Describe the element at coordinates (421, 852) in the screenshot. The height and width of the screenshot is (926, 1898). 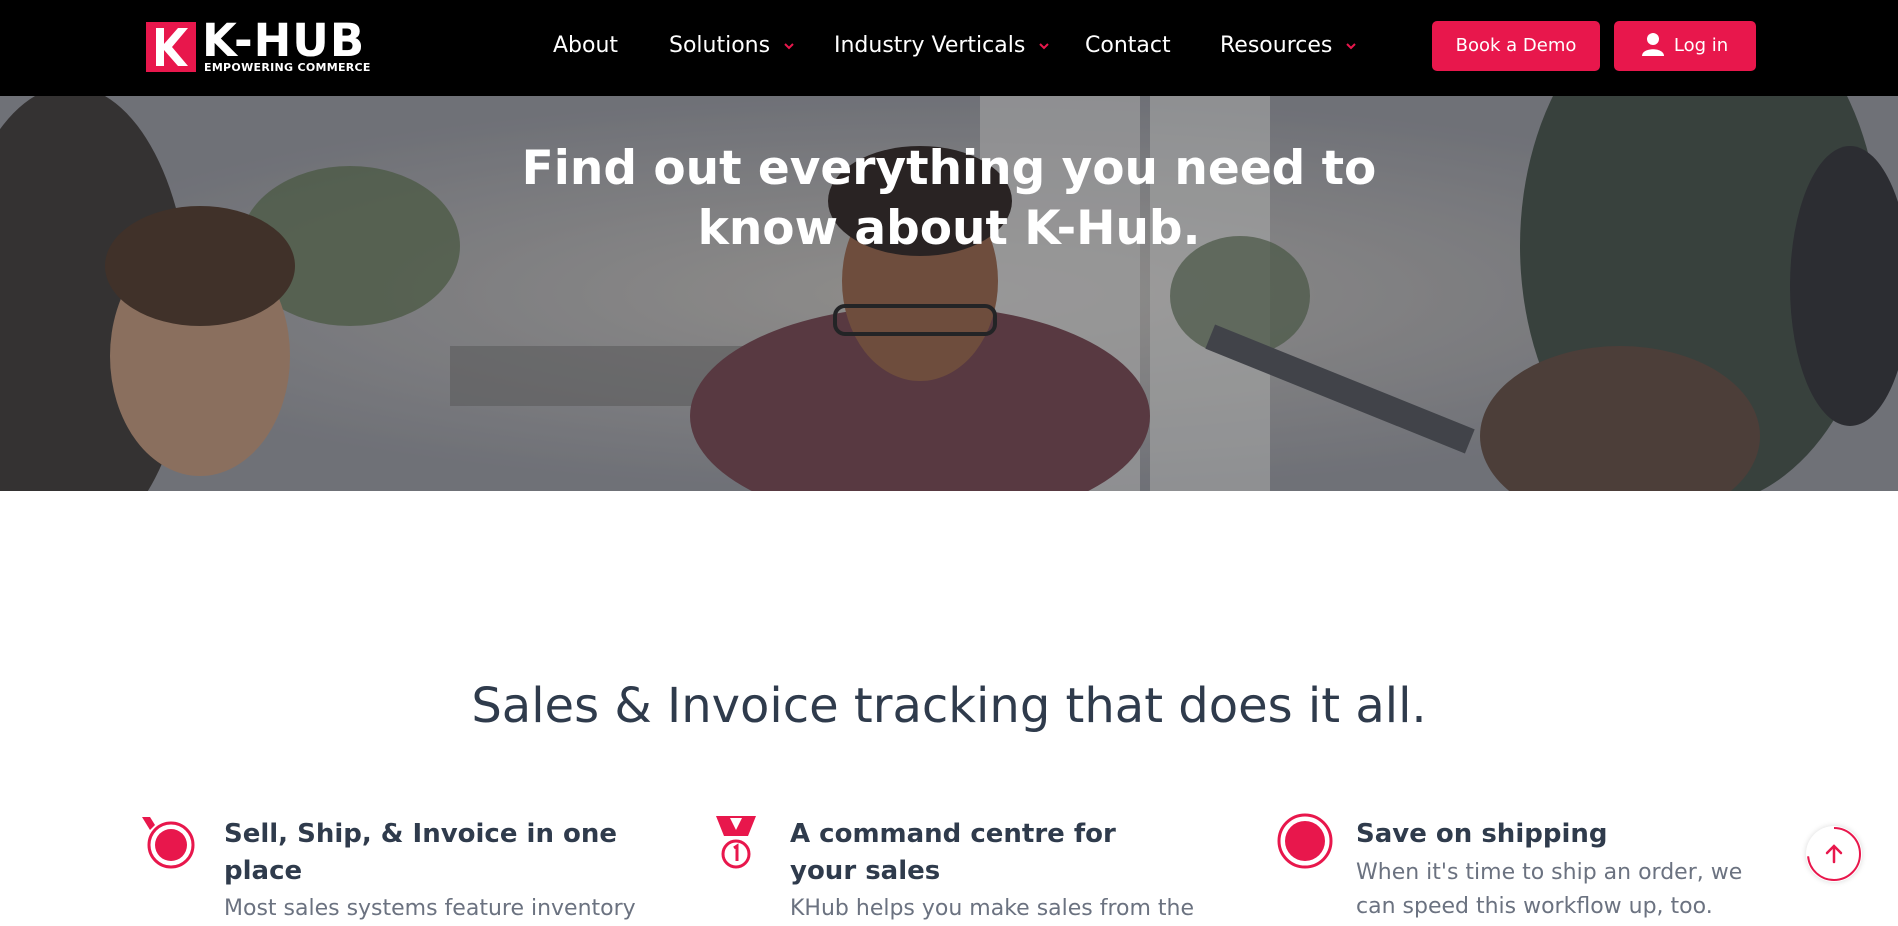
I see `feature-title: Sell, Ship, & Invoice in one place` at that location.